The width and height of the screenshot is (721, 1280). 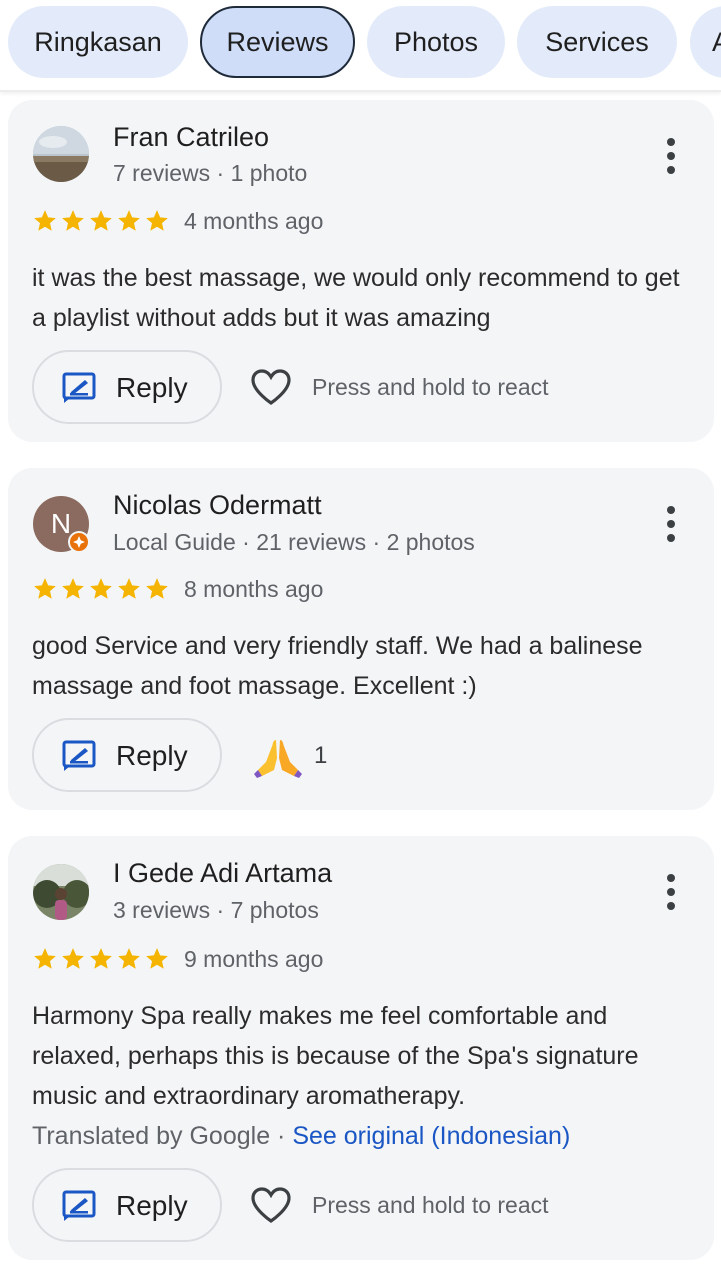 What do you see at coordinates (321, 755) in the screenshot?
I see `reaction-count: 1` at bounding box center [321, 755].